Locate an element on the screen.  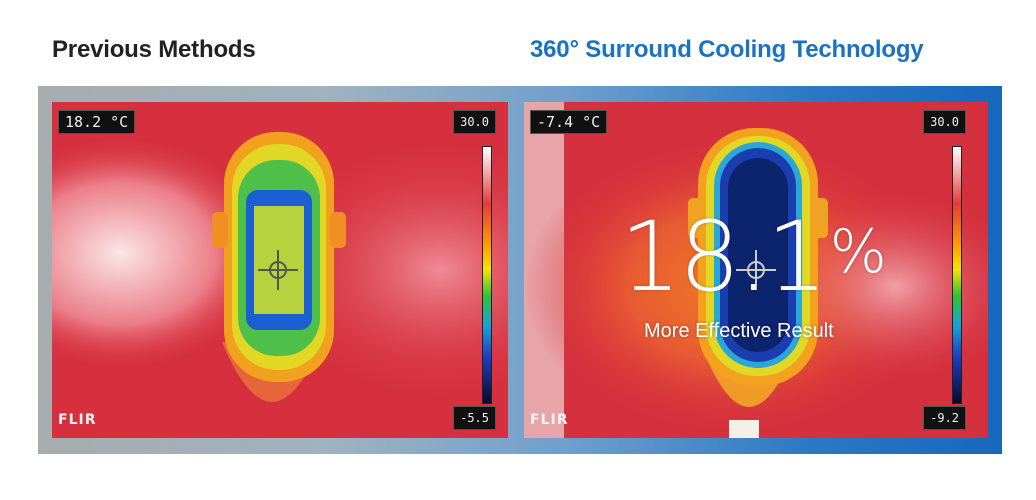
scale-min-label: -9.2 is located at coordinates (944, 418).